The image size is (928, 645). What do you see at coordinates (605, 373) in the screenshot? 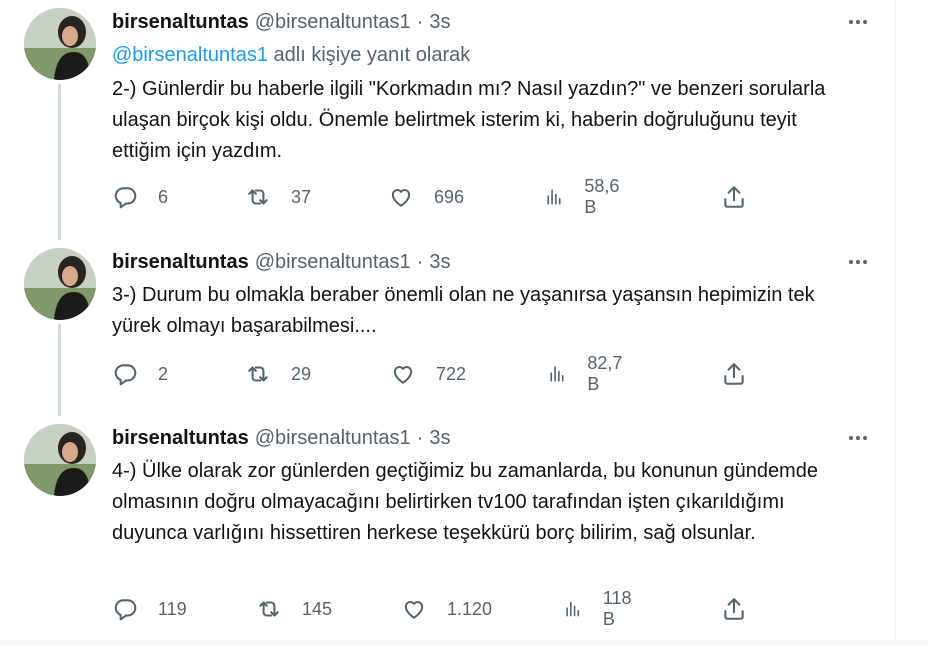
I see `views-count: 82,7 B` at bounding box center [605, 373].